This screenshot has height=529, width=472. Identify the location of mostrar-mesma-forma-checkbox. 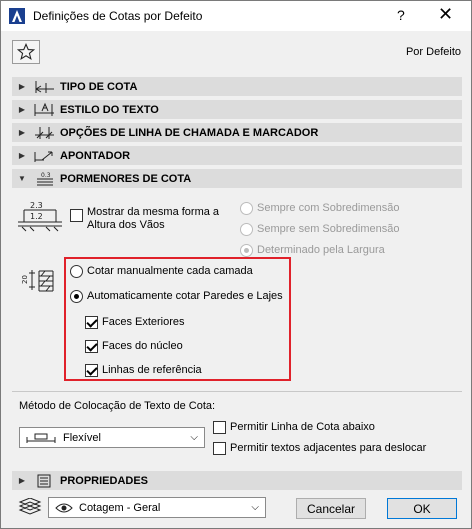
(76, 215).